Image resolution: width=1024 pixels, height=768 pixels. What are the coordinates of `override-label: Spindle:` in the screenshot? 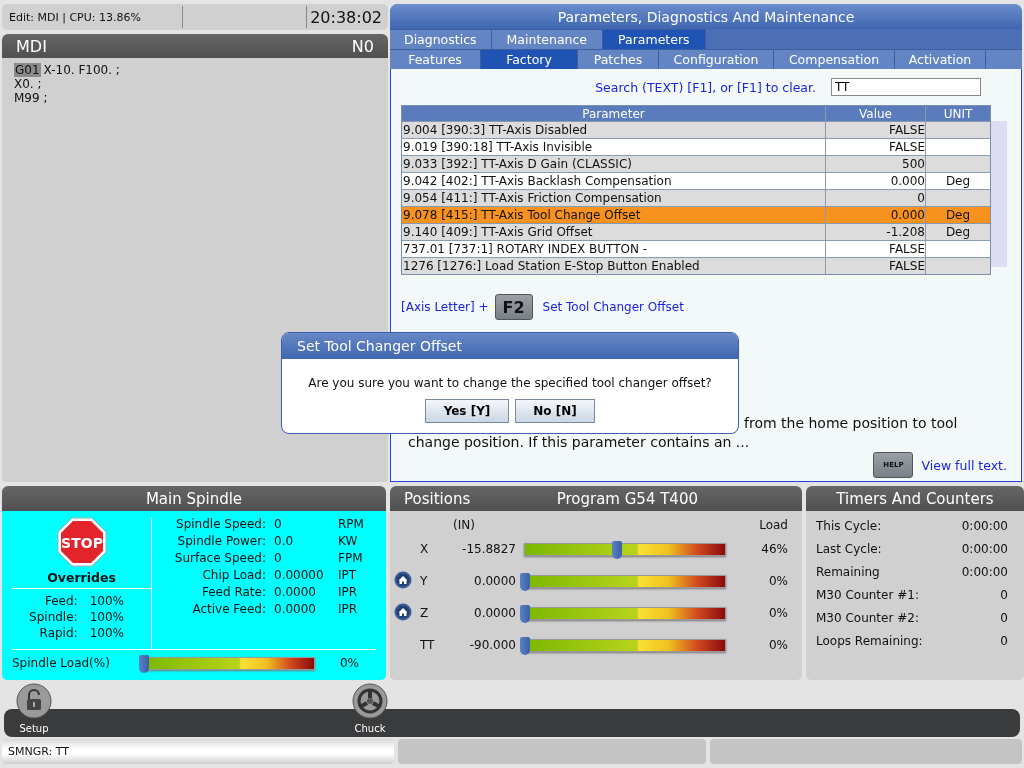 It's located at (53, 617).